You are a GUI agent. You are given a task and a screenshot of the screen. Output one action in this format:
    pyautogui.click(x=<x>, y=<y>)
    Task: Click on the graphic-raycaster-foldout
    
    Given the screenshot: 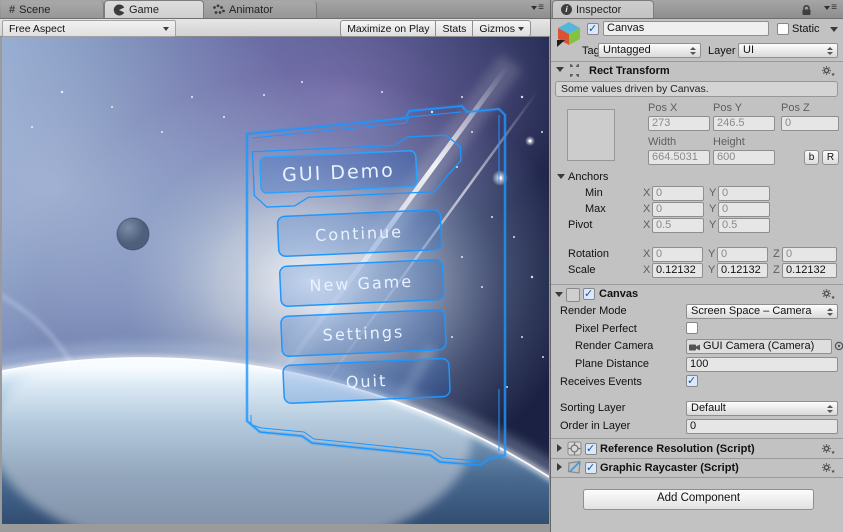 What is the action you would take?
    pyautogui.click(x=559, y=467)
    